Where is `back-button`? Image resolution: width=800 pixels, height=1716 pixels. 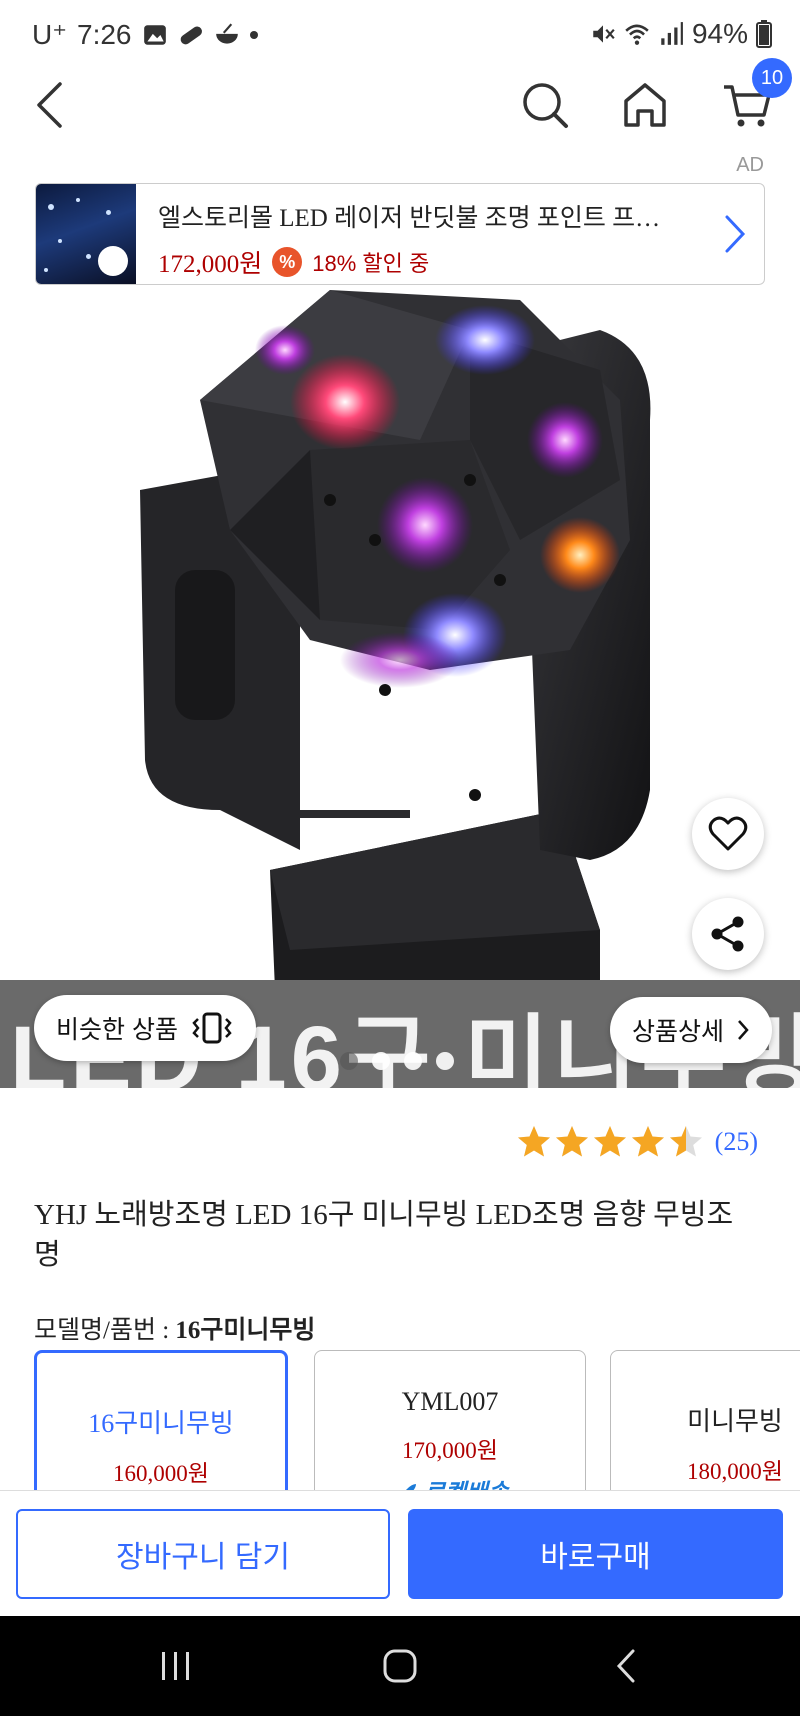
back-button is located at coordinates (49, 105).